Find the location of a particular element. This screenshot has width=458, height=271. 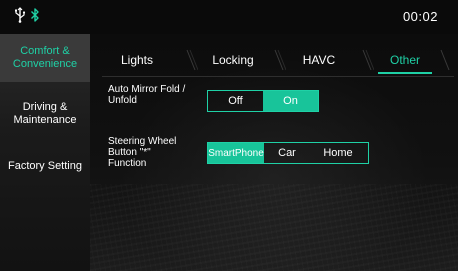

tab-label: Locking is located at coordinates (233, 60).